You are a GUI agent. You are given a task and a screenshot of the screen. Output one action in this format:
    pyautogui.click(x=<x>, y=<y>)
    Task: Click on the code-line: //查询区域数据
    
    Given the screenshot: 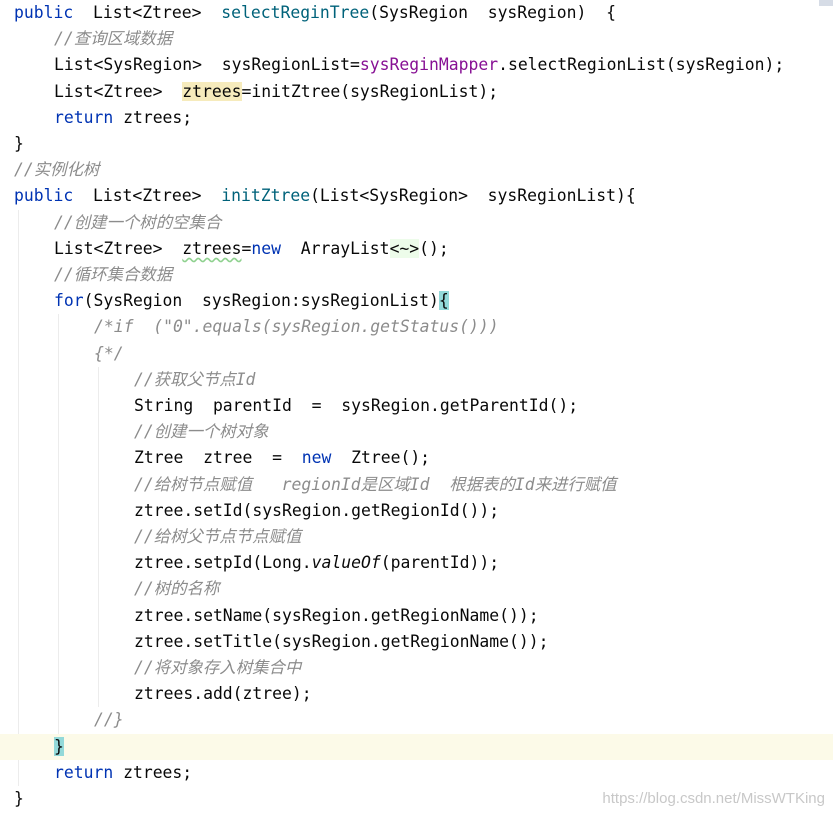 What is the action you would take?
    pyautogui.click(x=416, y=39)
    